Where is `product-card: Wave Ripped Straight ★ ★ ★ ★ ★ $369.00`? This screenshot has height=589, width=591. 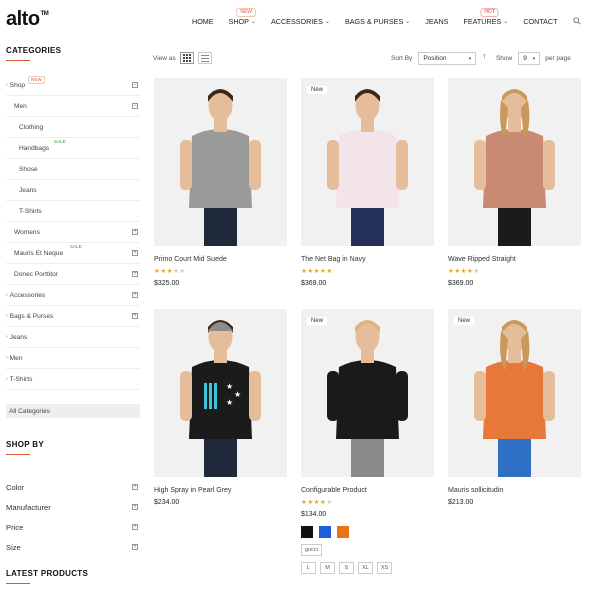 product-card: Wave Ripped Straight ★ ★ ★ ★ ★ $369.00 is located at coordinates (514, 182).